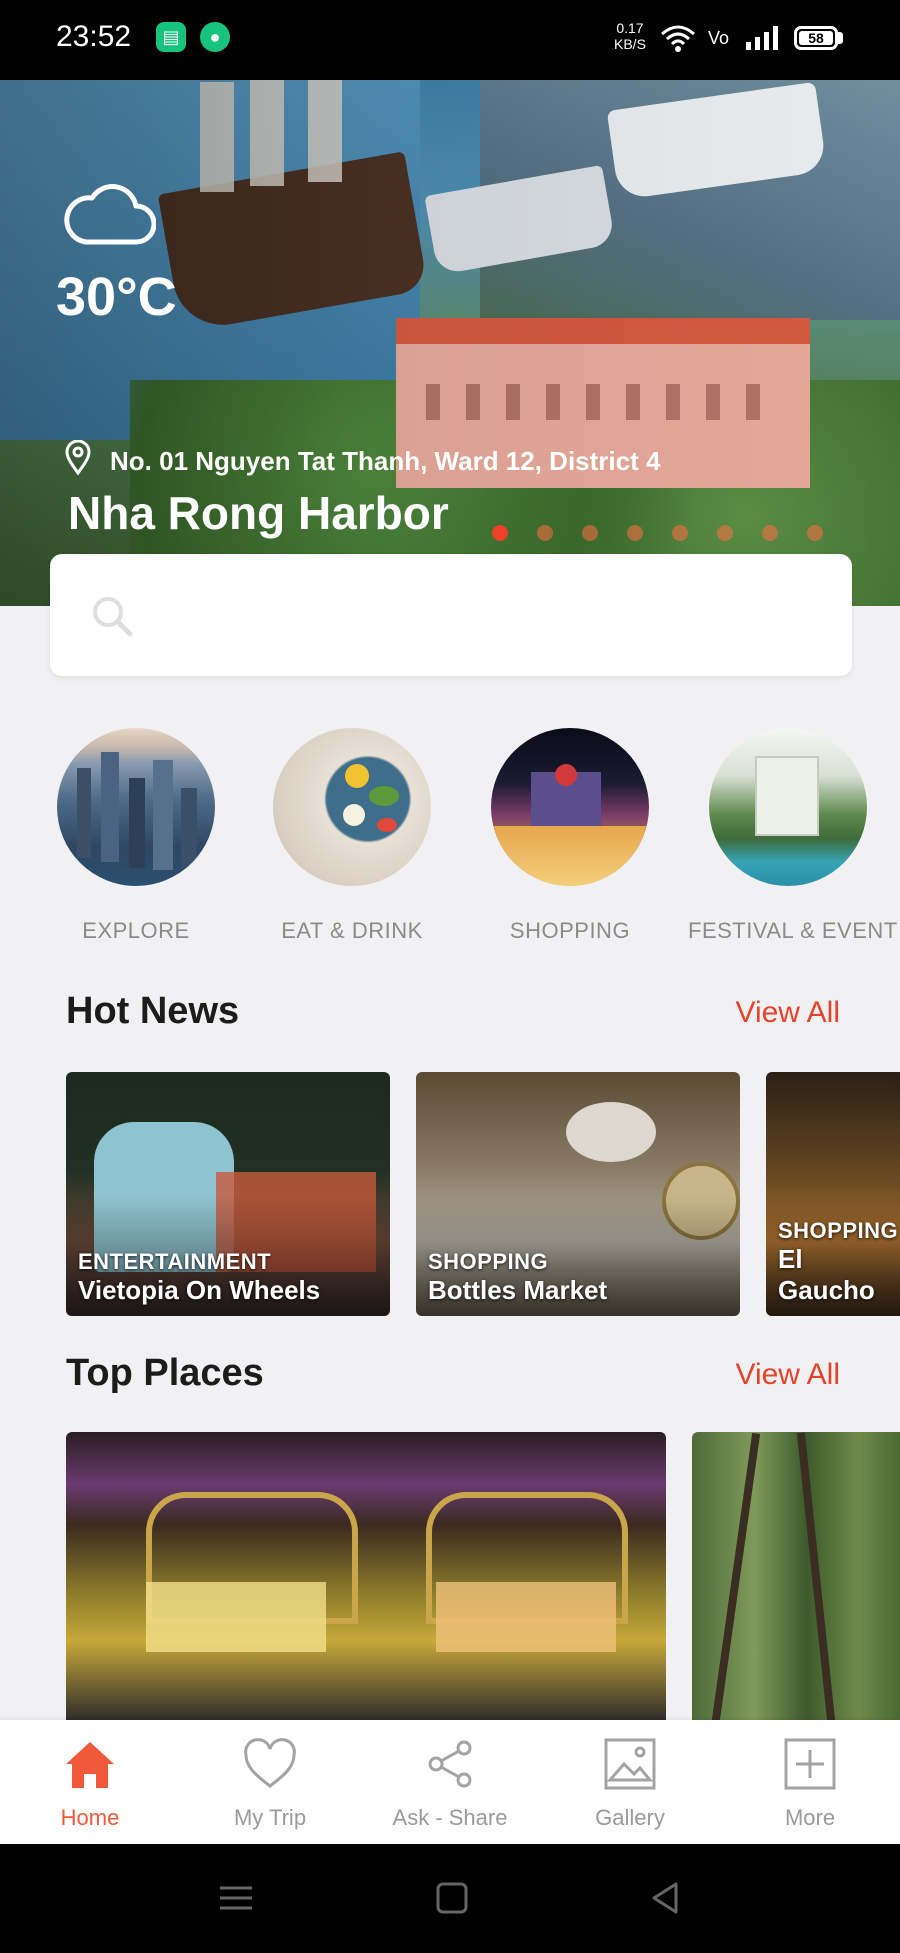 Image resolution: width=900 pixels, height=1953 pixels. Describe the element at coordinates (450, 1817) in the screenshot. I see `nav-label: Ask - Share` at that location.